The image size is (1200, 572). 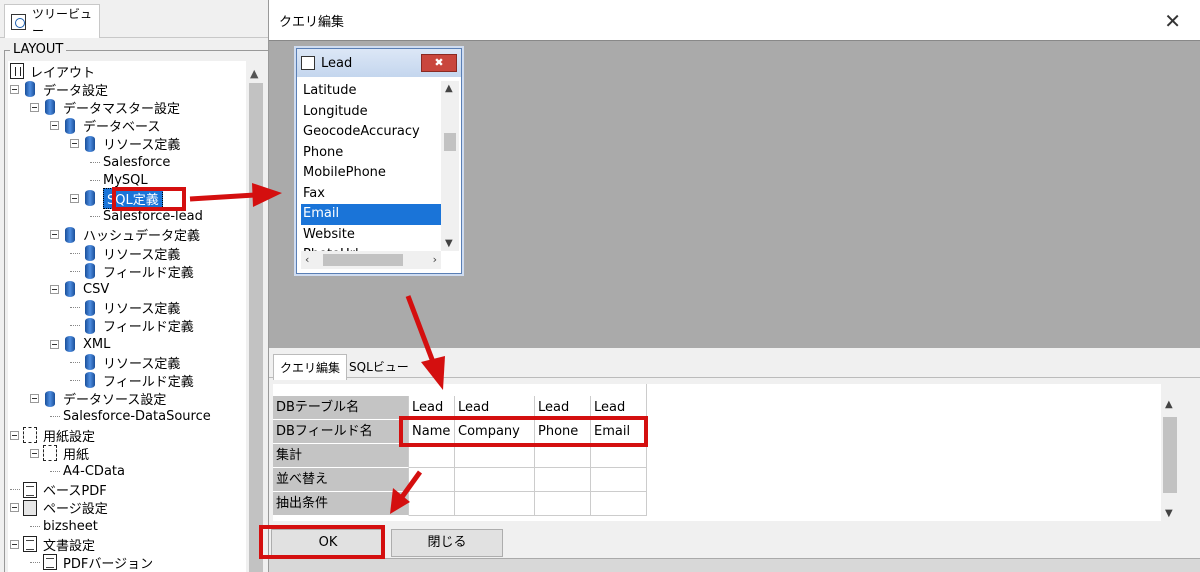 What do you see at coordinates (52, 71) in the screenshot?
I see `tree-node: レイアウト` at bounding box center [52, 71].